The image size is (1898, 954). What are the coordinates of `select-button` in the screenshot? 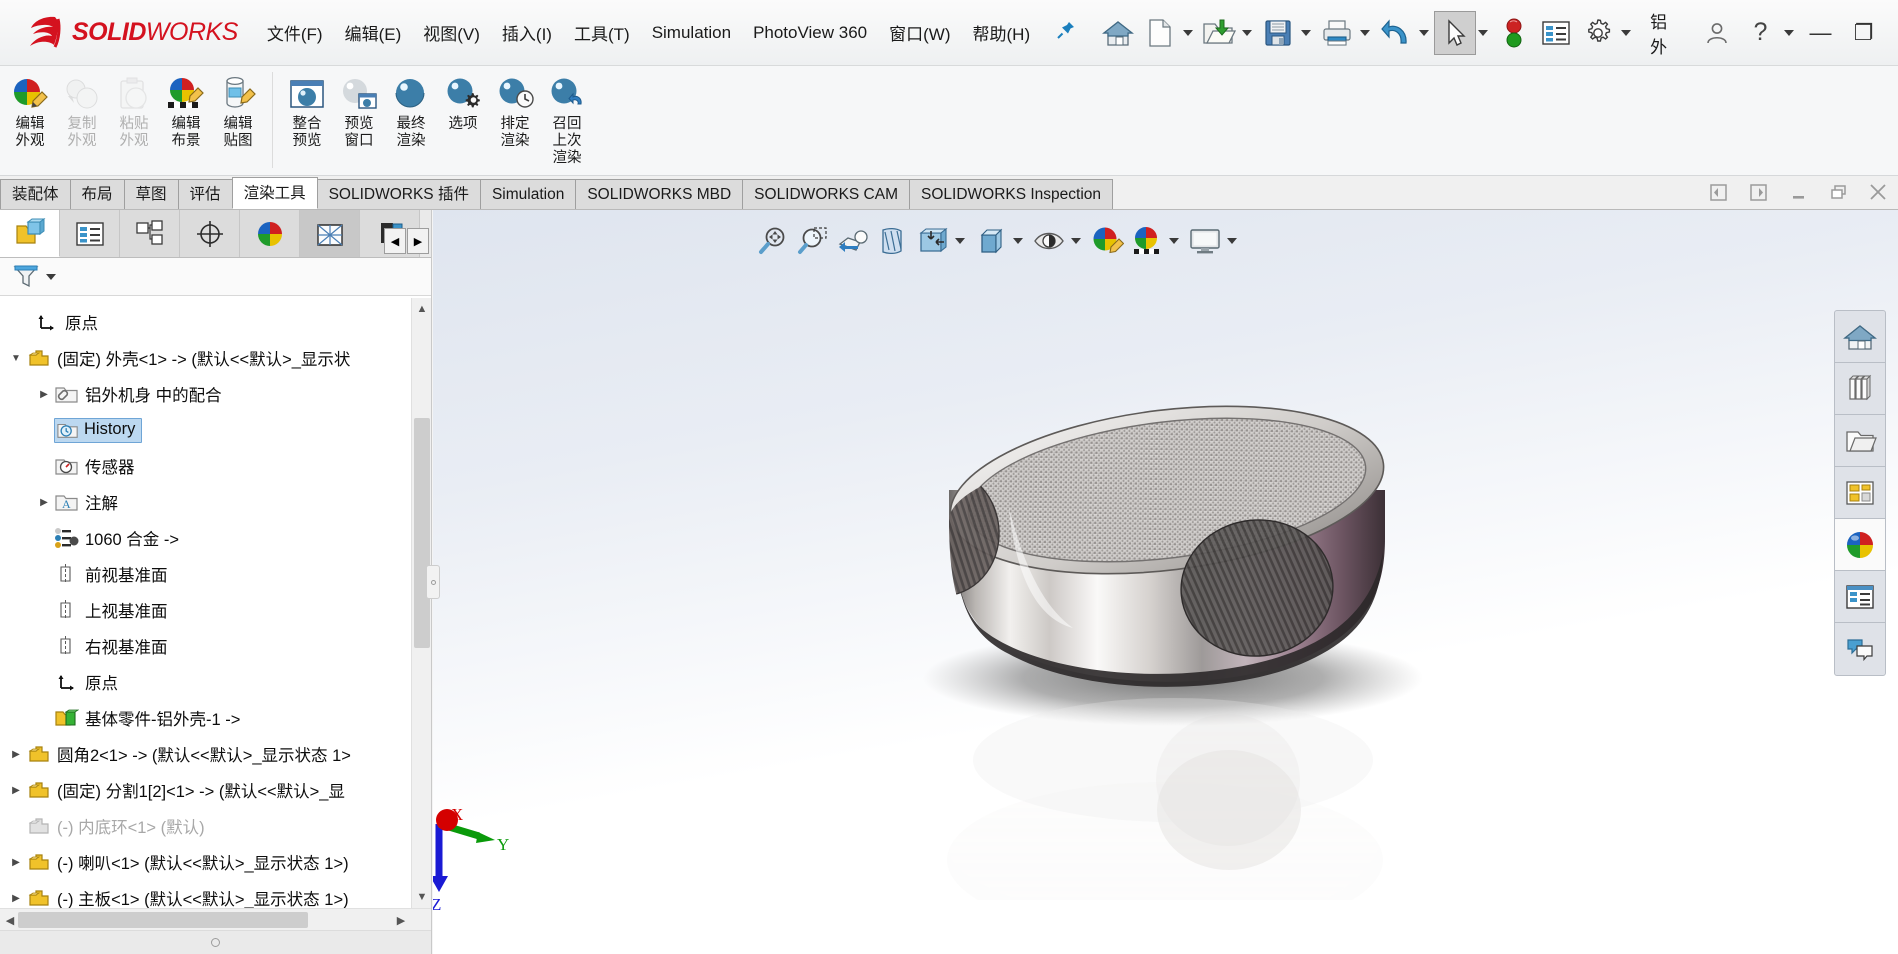 It's located at (1455, 32).